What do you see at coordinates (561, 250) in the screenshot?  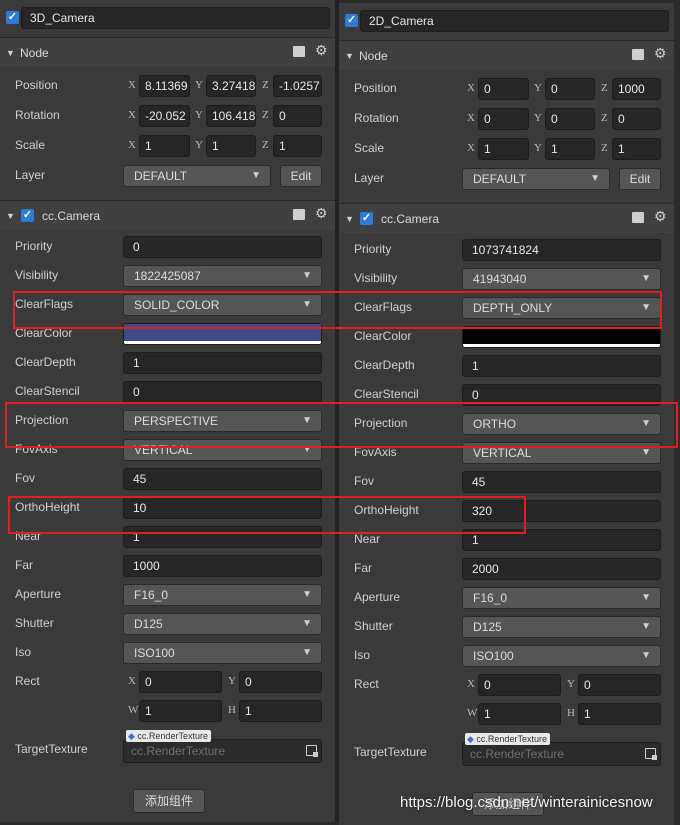 I see `priority-input: 1073741824` at bounding box center [561, 250].